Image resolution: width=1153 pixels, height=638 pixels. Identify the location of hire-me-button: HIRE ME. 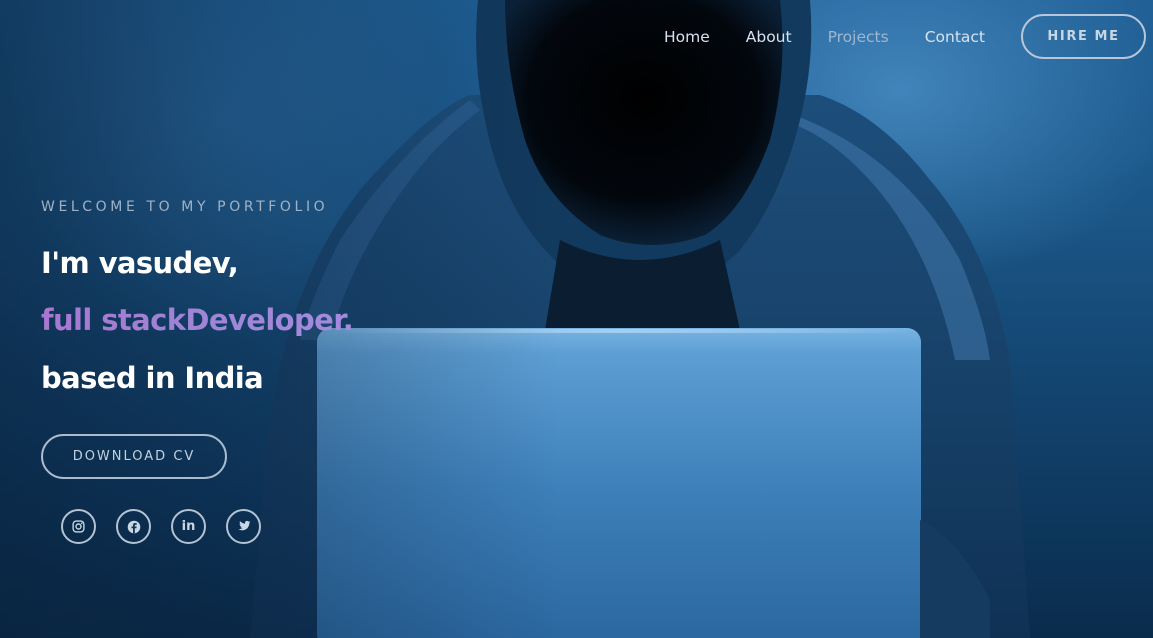
(1083, 36).